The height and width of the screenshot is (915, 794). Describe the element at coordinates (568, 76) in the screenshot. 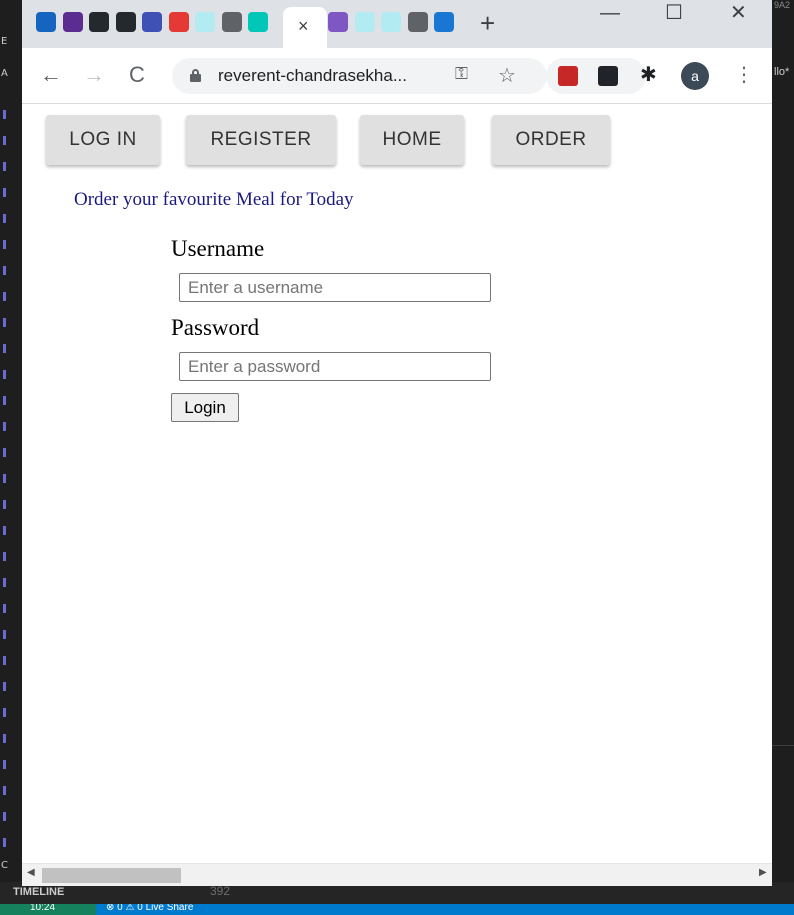

I see `ublock-extension-icon` at that location.